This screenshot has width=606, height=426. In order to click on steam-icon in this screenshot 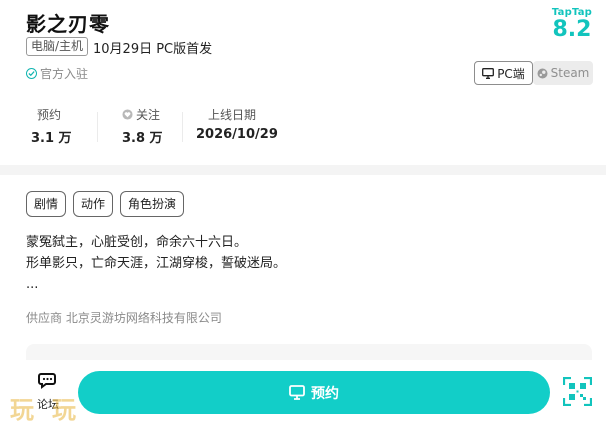, I will do `click(542, 73)`.